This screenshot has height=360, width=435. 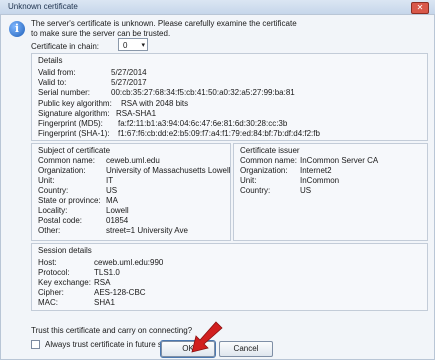 What do you see at coordinates (78, 200) in the screenshot?
I see `subject-row: State or province: MA` at bounding box center [78, 200].